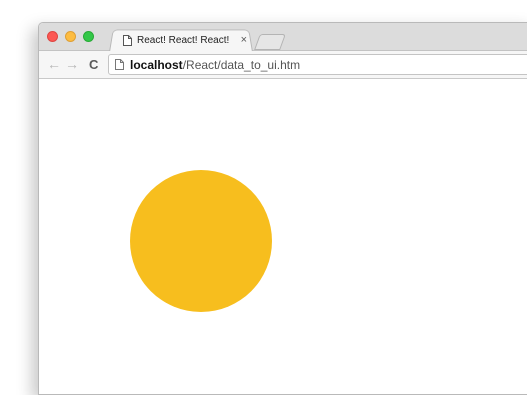 Image resolution: width=527 pixels, height=395 pixels. Describe the element at coordinates (93, 65) in the screenshot. I see `reload-icon: C` at that location.